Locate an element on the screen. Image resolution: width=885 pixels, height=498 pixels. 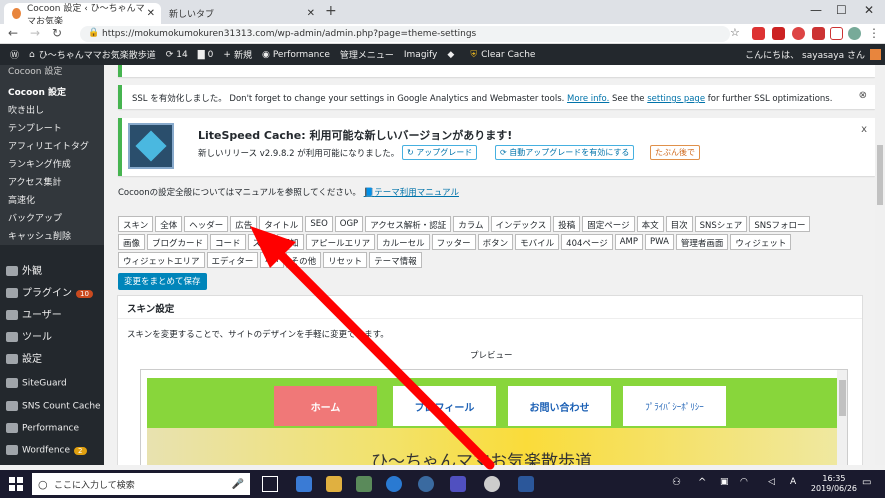
settings-tab: テーマ情報 is located at coordinates (395, 260).